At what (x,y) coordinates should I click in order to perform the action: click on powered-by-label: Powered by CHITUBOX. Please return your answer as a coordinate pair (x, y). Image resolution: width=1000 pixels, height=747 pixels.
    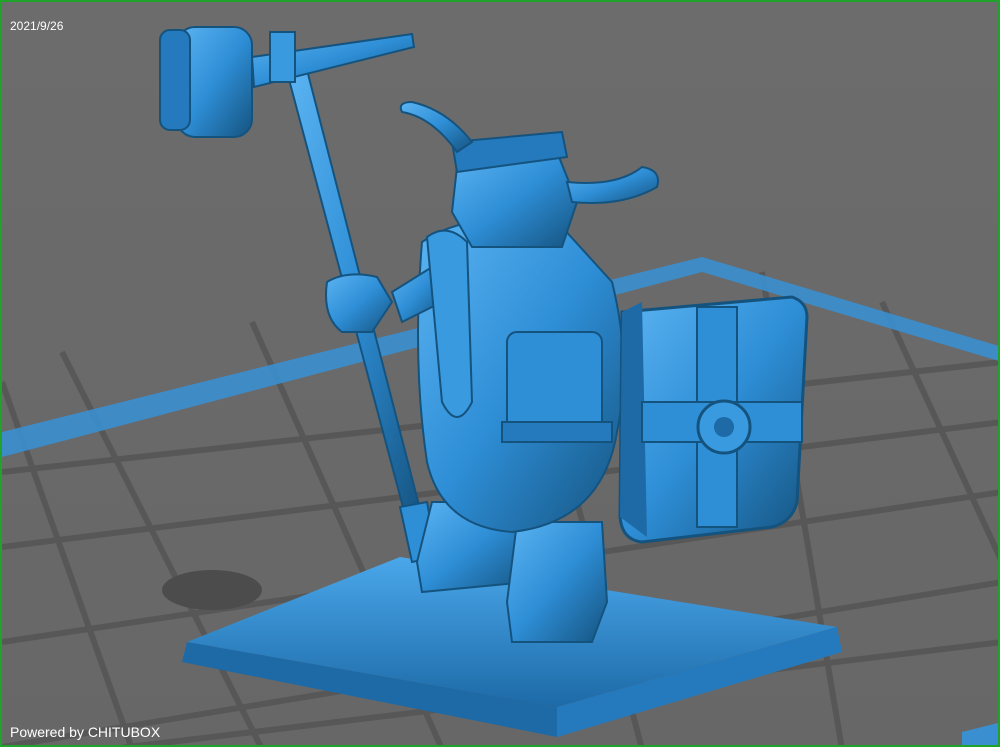
    Looking at the image, I should click on (85, 732).